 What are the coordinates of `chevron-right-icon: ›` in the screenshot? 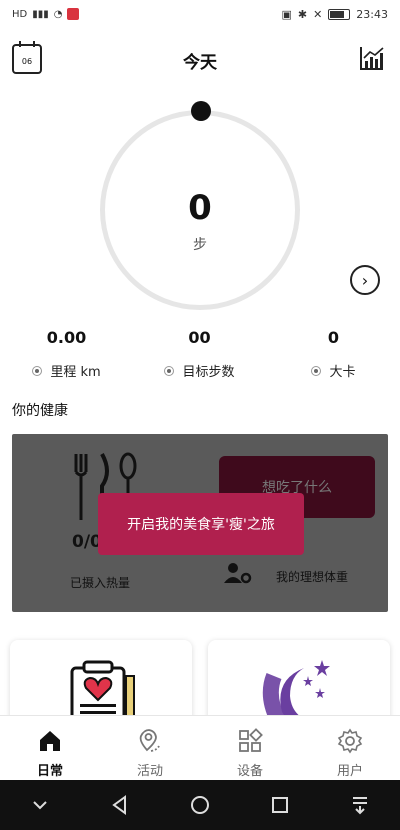 It's located at (365, 280).